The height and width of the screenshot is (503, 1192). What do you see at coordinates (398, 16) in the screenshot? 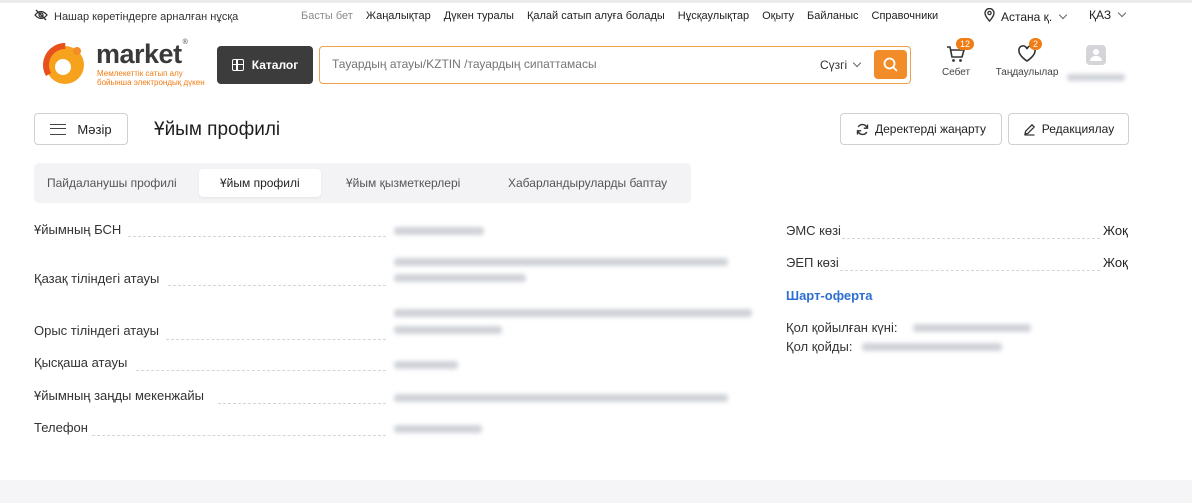
I see `nav-news: Жаңалықтар` at bounding box center [398, 16].